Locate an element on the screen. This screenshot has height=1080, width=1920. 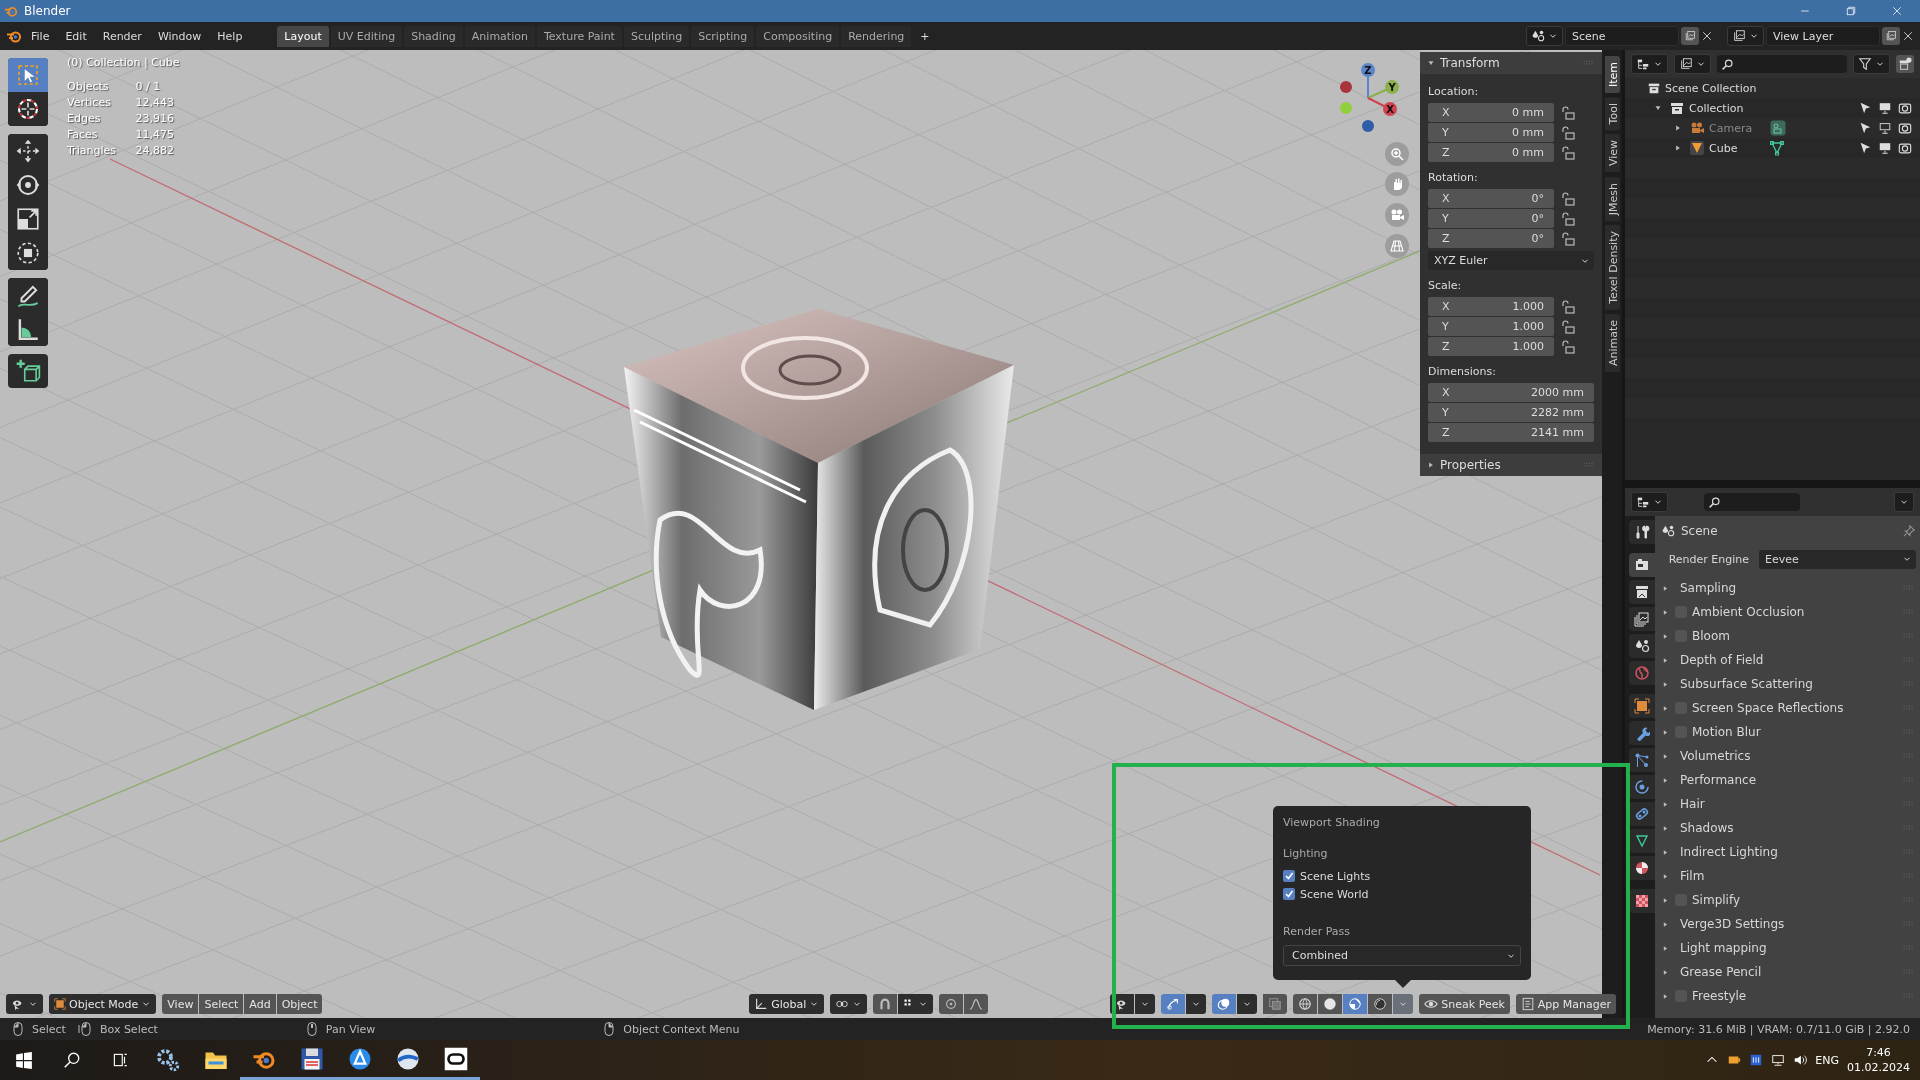
field-label: Render Engine is located at coordinates (1708, 559).